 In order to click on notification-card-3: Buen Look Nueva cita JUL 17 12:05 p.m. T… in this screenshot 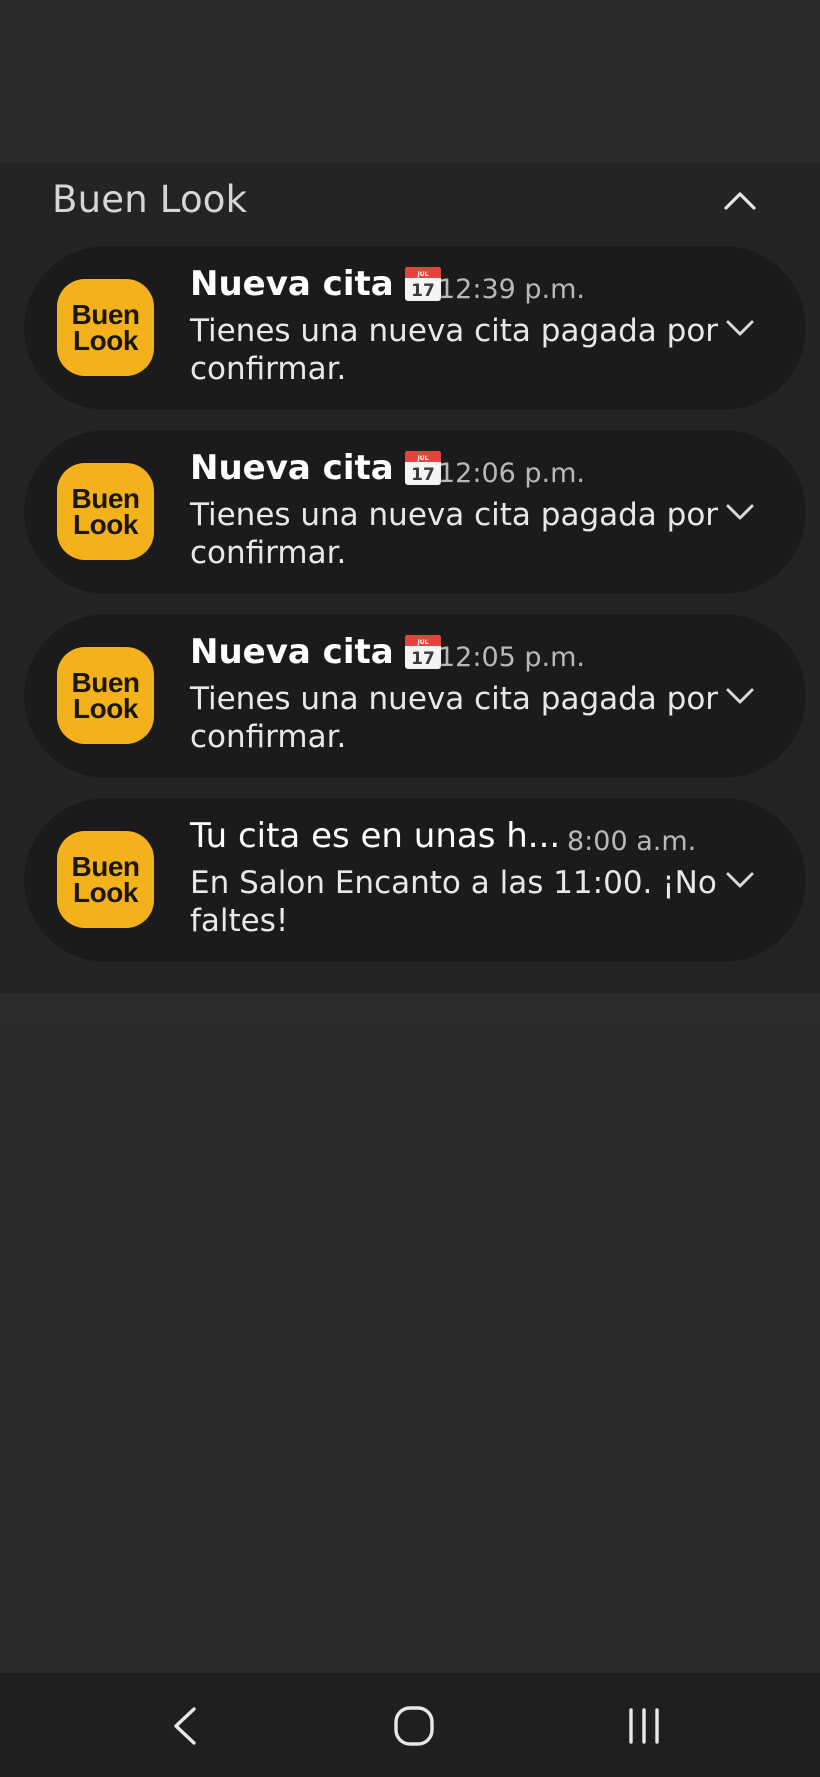, I will do `click(415, 696)`.